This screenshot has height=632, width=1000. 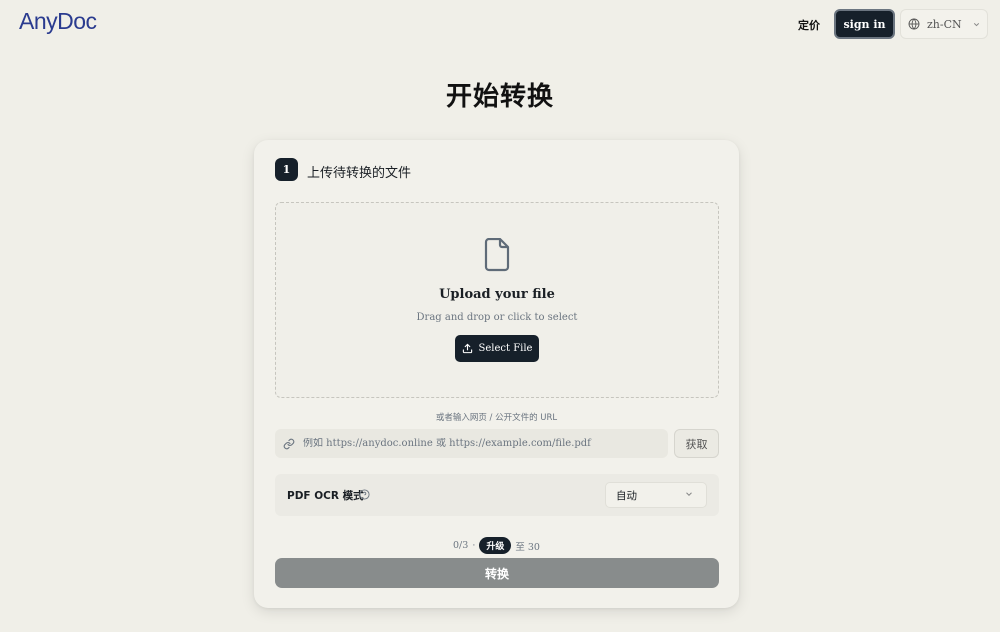 I want to click on upload-icon, so click(x=467, y=348).